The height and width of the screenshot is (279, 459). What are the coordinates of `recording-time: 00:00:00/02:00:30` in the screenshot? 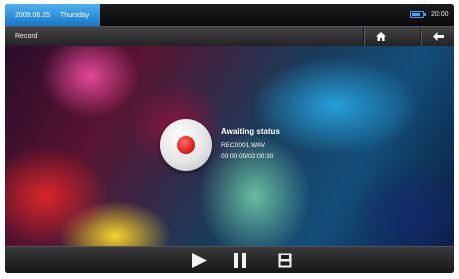 It's located at (247, 156).